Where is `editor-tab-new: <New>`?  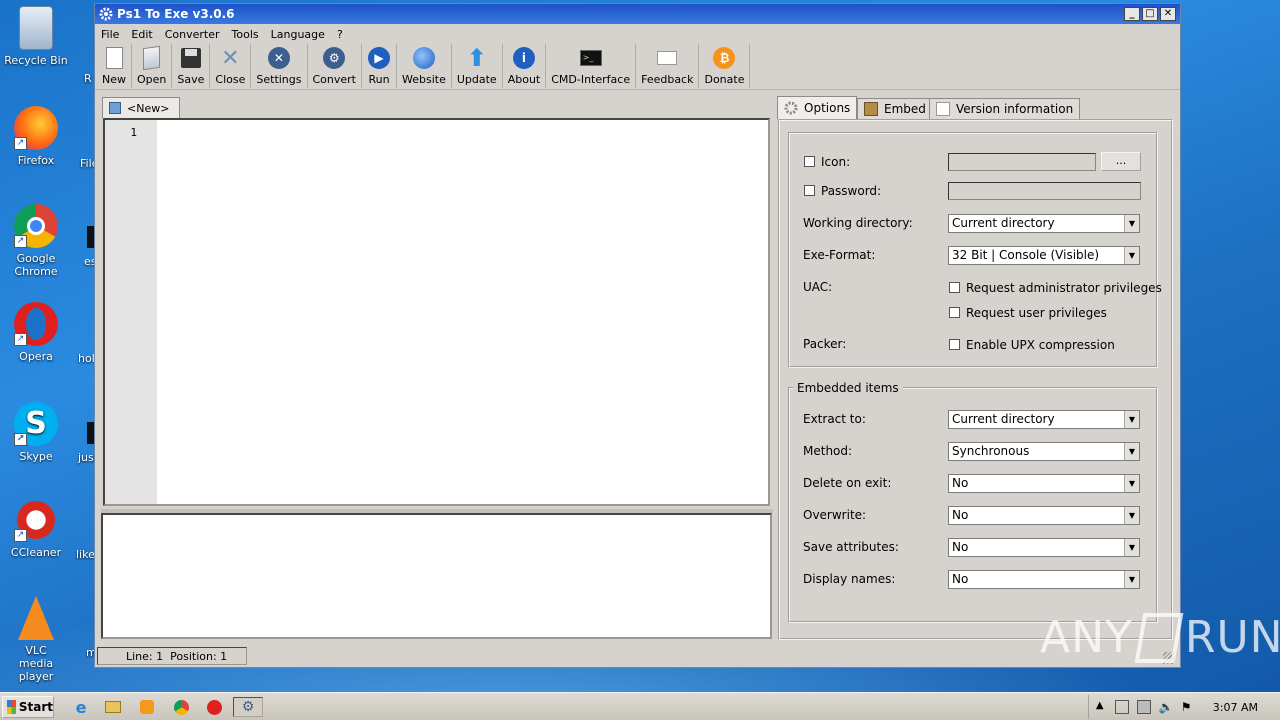 editor-tab-new: <New> is located at coordinates (141, 107).